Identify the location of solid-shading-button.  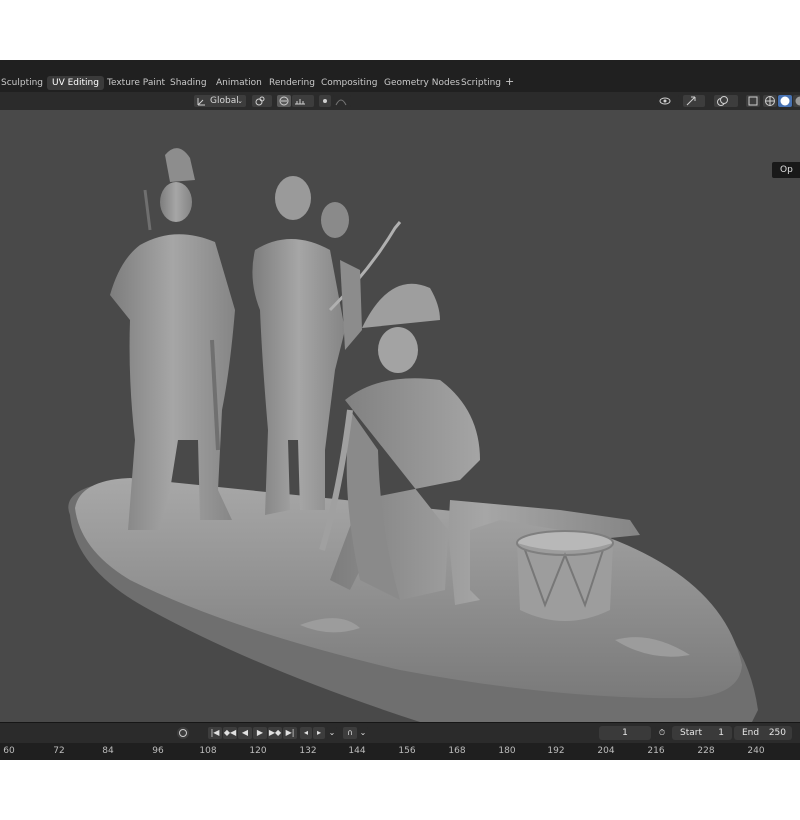
(785, 101).